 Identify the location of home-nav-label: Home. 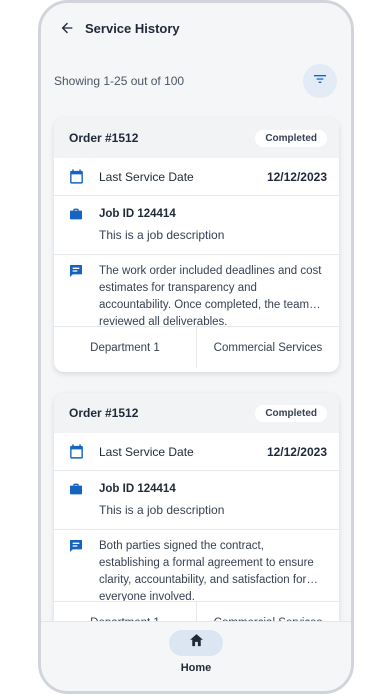
(196, 668).